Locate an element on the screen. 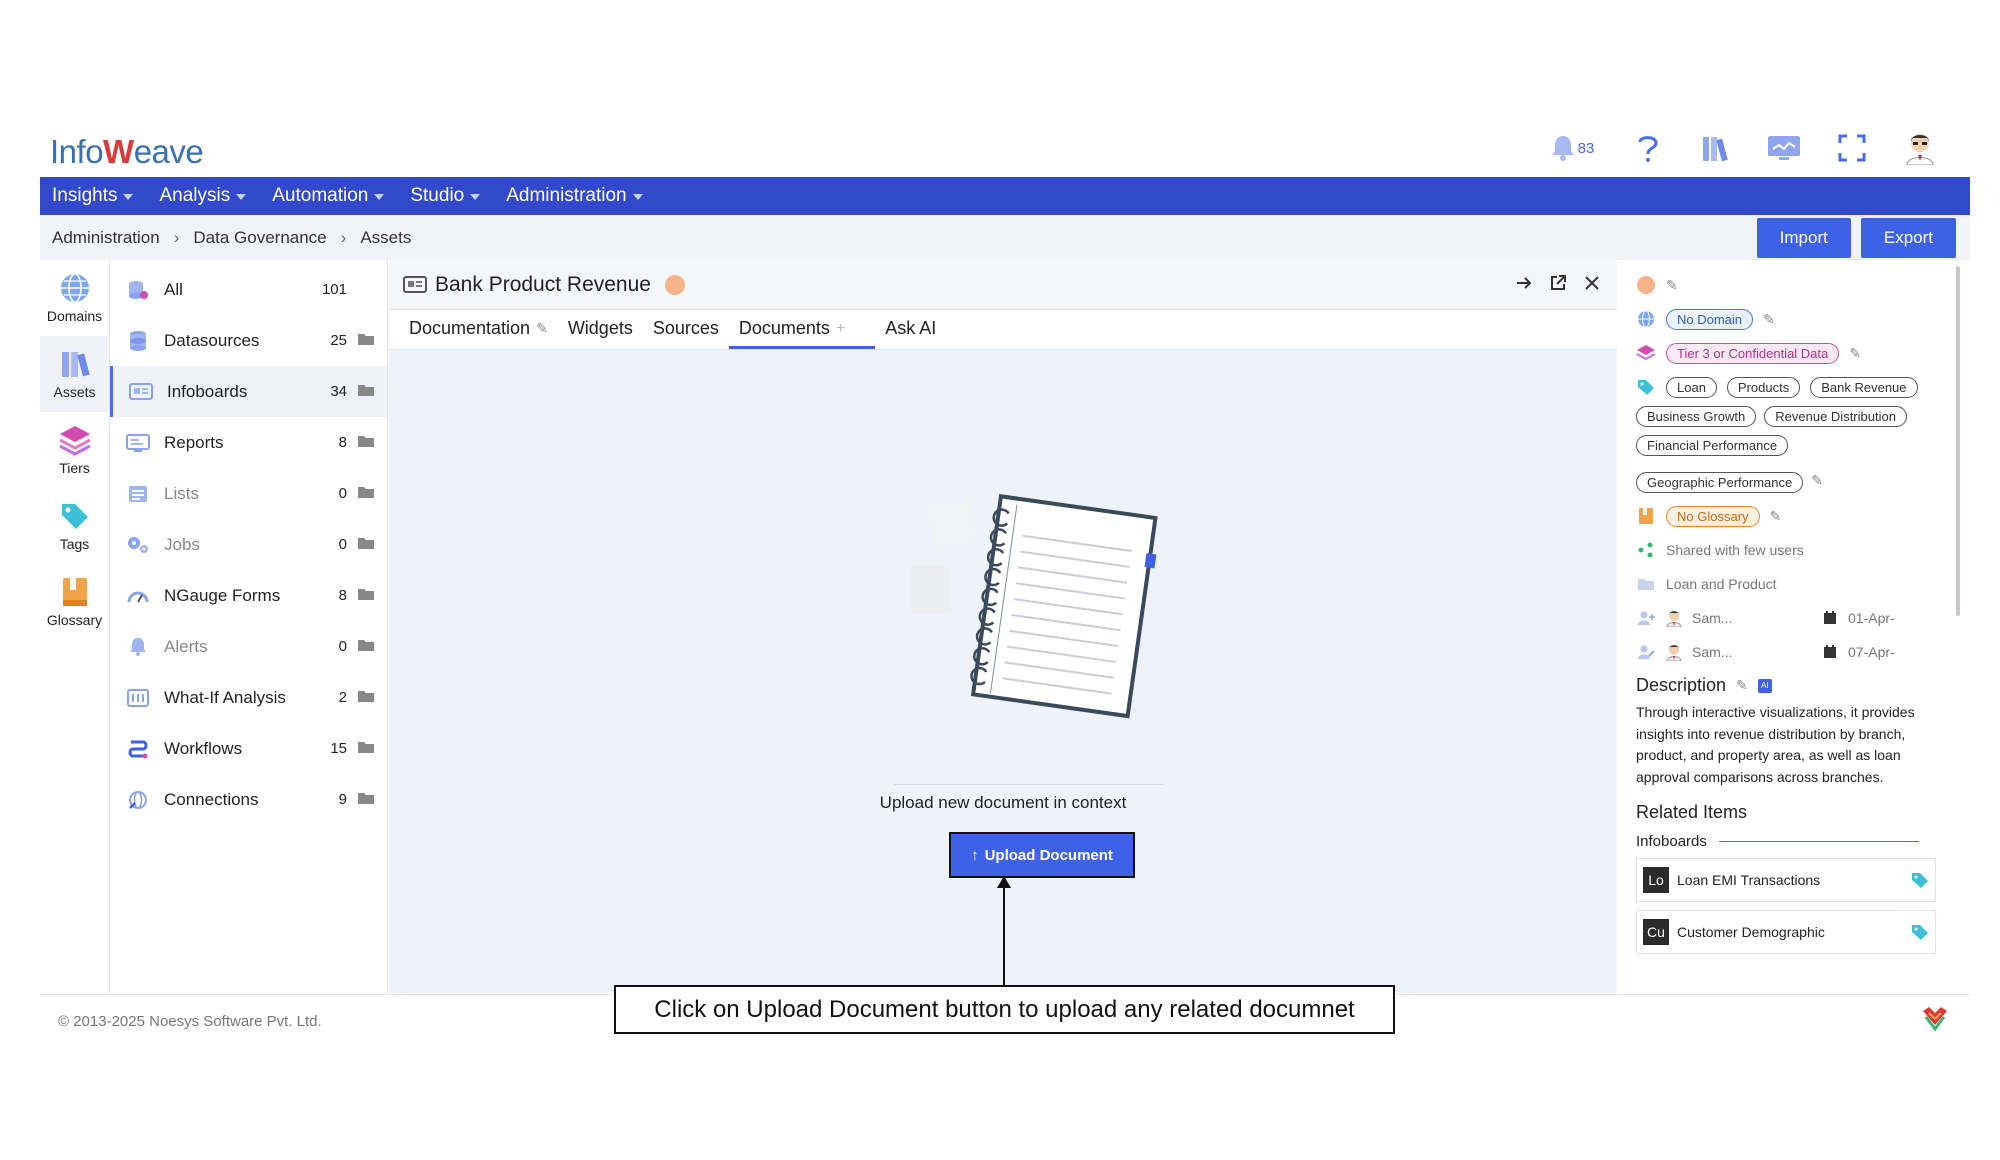 This screenshot has width=2000, height=1160. user-edit-icon is located at coordinates (1646, 652).